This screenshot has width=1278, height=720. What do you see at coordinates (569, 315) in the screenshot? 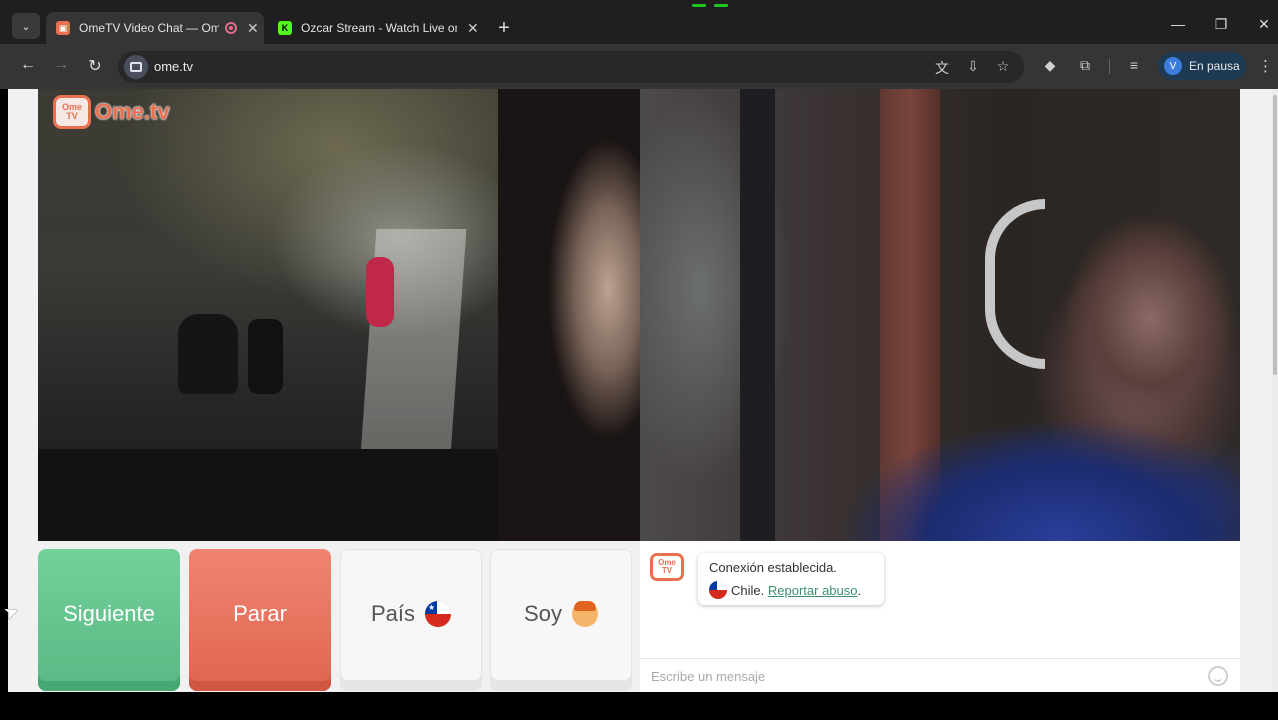
I see `person-face` at bounding box center [569, 315].